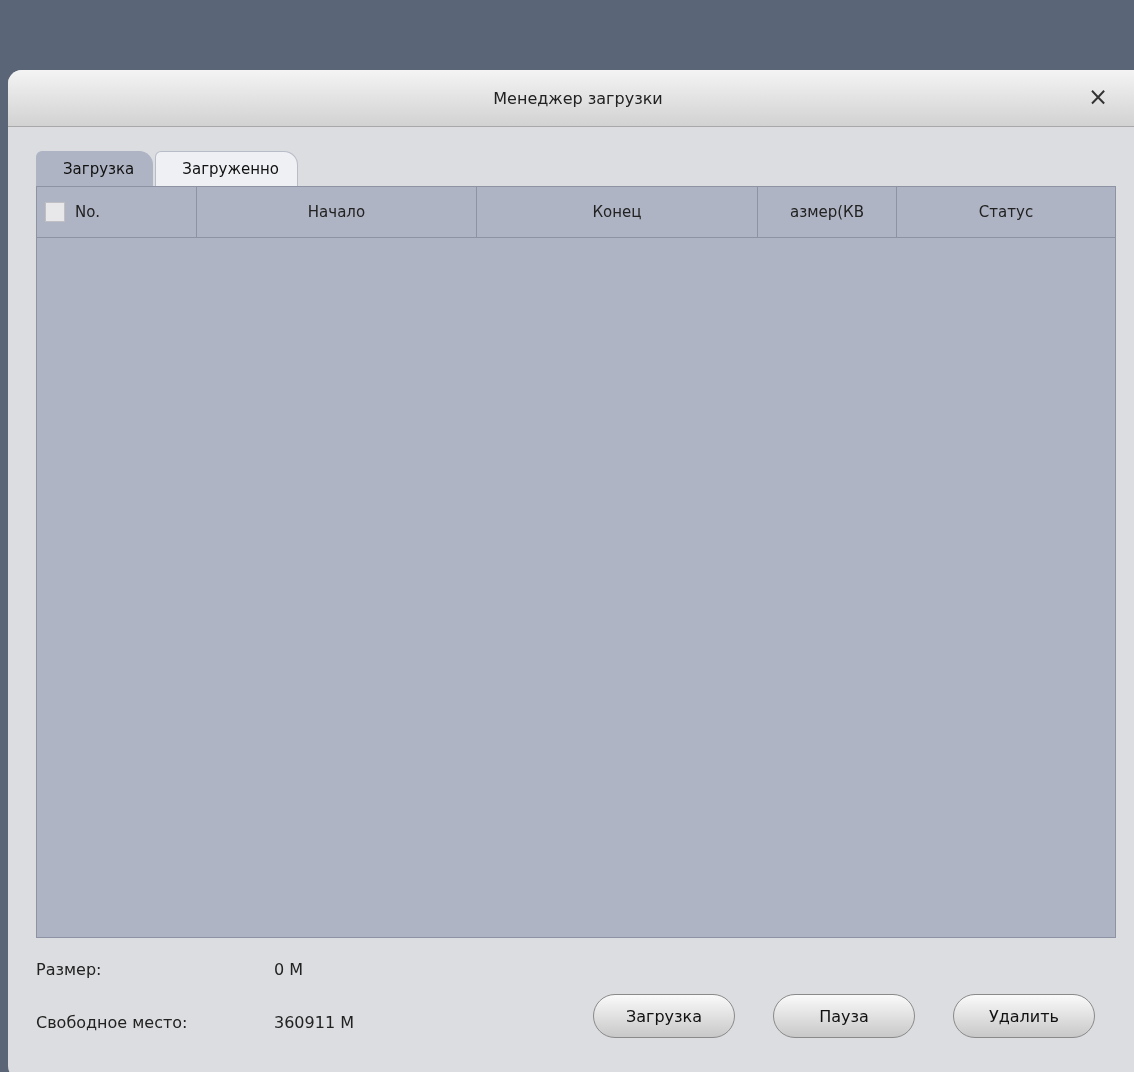  Describe the element at coordinates (844, 1016) in the screenshot. I see `action-button: Пауза` at that location.